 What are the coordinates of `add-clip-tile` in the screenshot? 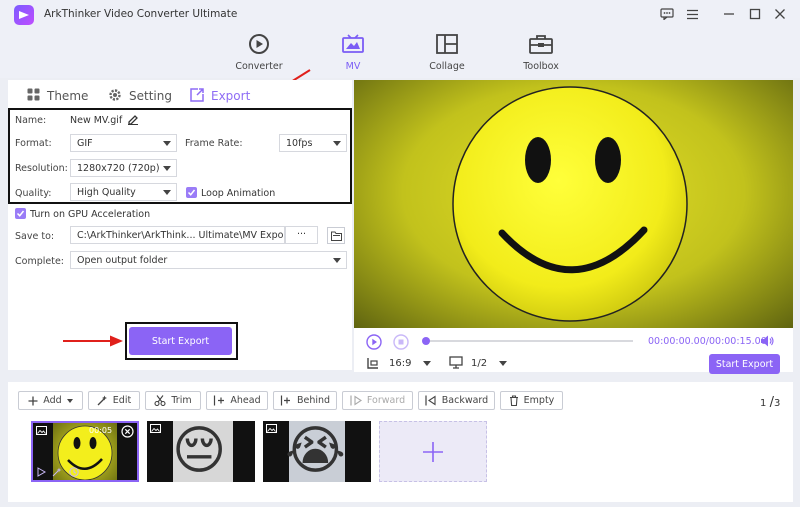 It's located at (433, 451).